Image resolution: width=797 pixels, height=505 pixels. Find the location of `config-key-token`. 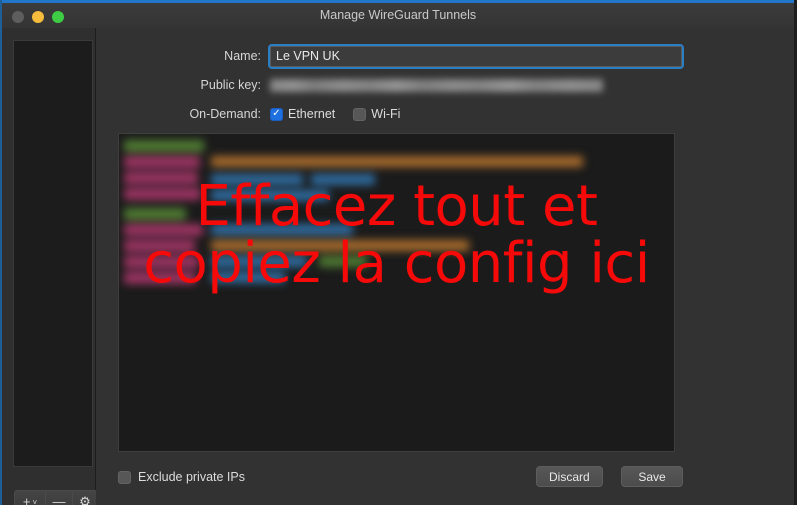

config-key-token is located at coordinates (162, 162).